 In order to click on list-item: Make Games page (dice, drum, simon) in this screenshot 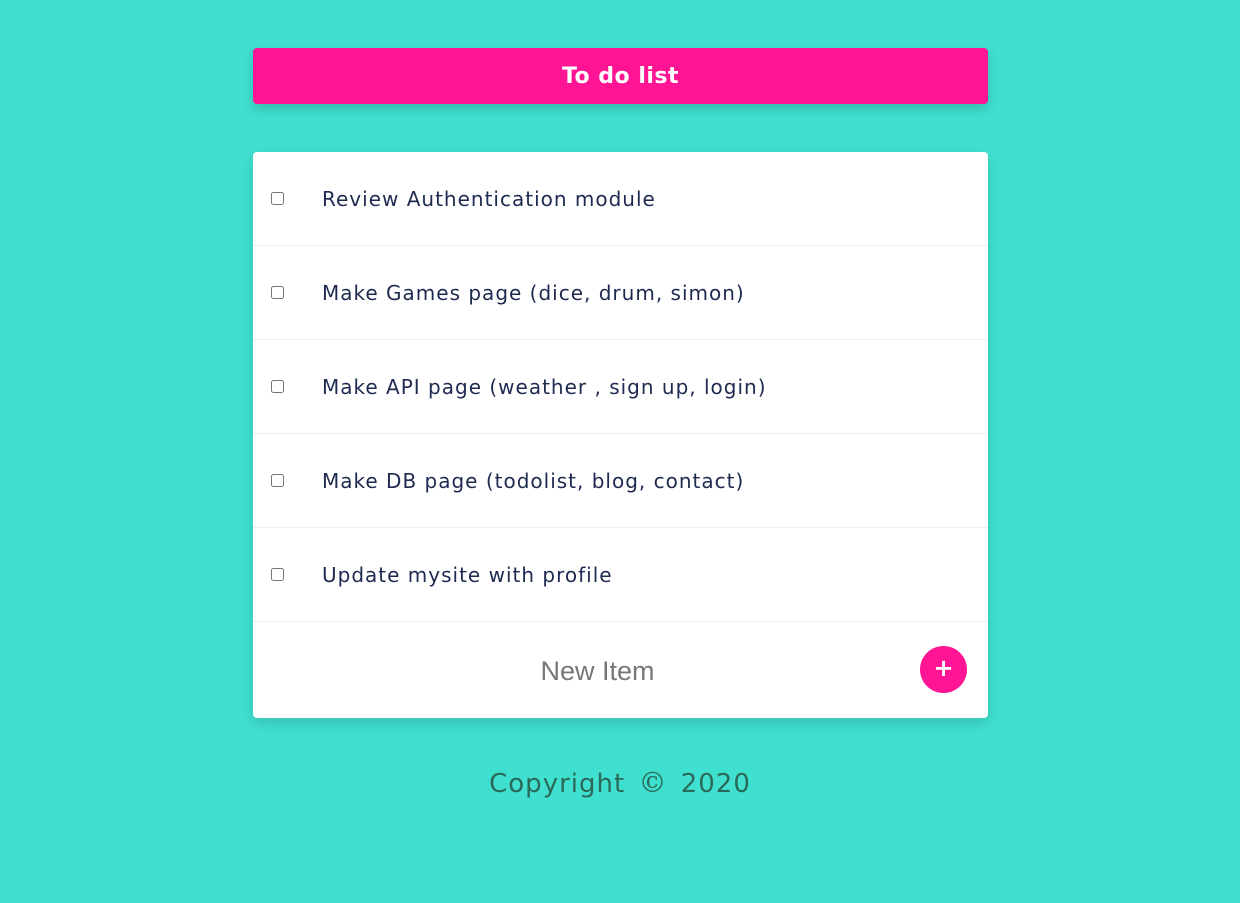, I will do `click(620, 293)`.